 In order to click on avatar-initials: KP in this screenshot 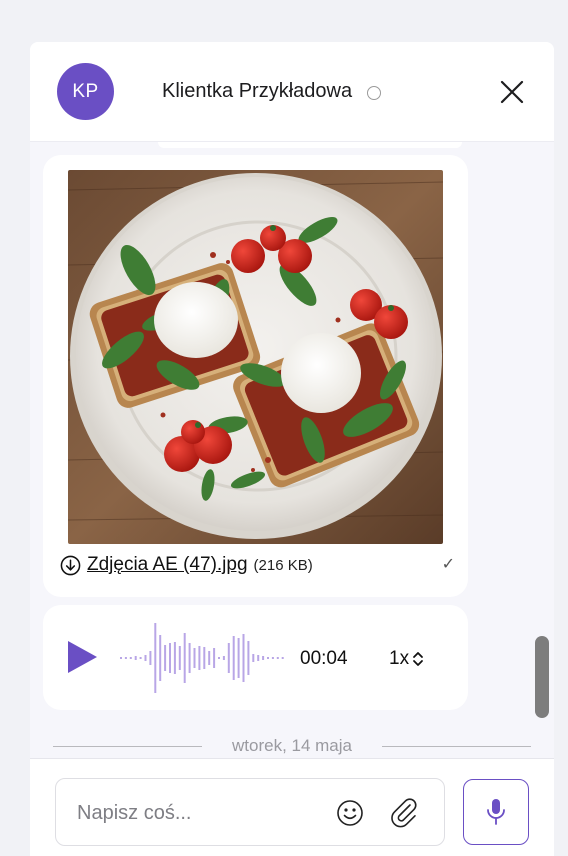, I will do `click(85, 91)`.